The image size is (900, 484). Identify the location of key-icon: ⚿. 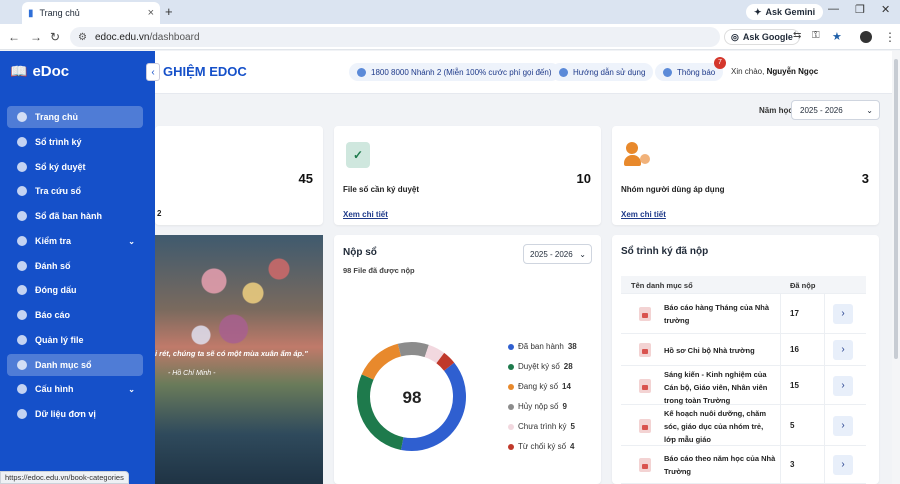
(816, 35).